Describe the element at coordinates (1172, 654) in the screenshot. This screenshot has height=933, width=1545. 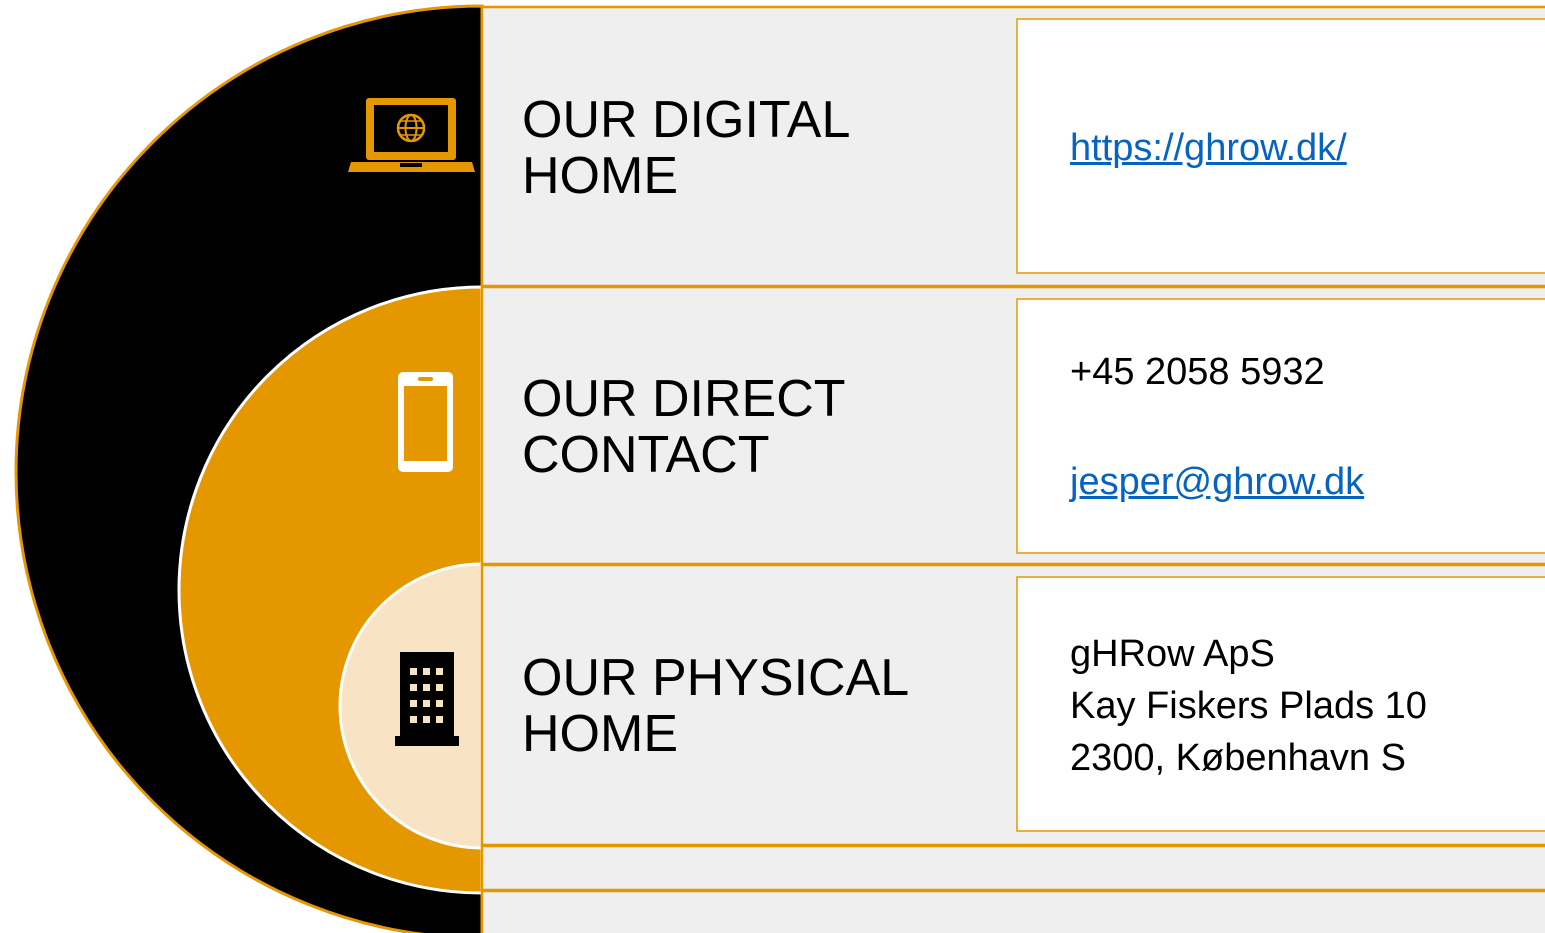
I see `address-company: gHRow ApS` at that location.